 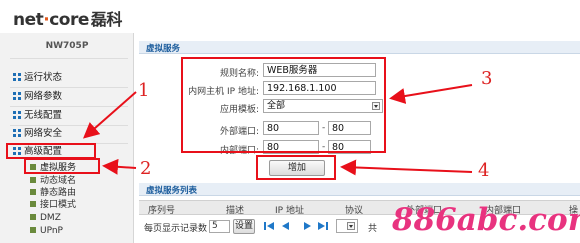 I want to click on annotation-number-2: 2, so click(x=146, y=168).